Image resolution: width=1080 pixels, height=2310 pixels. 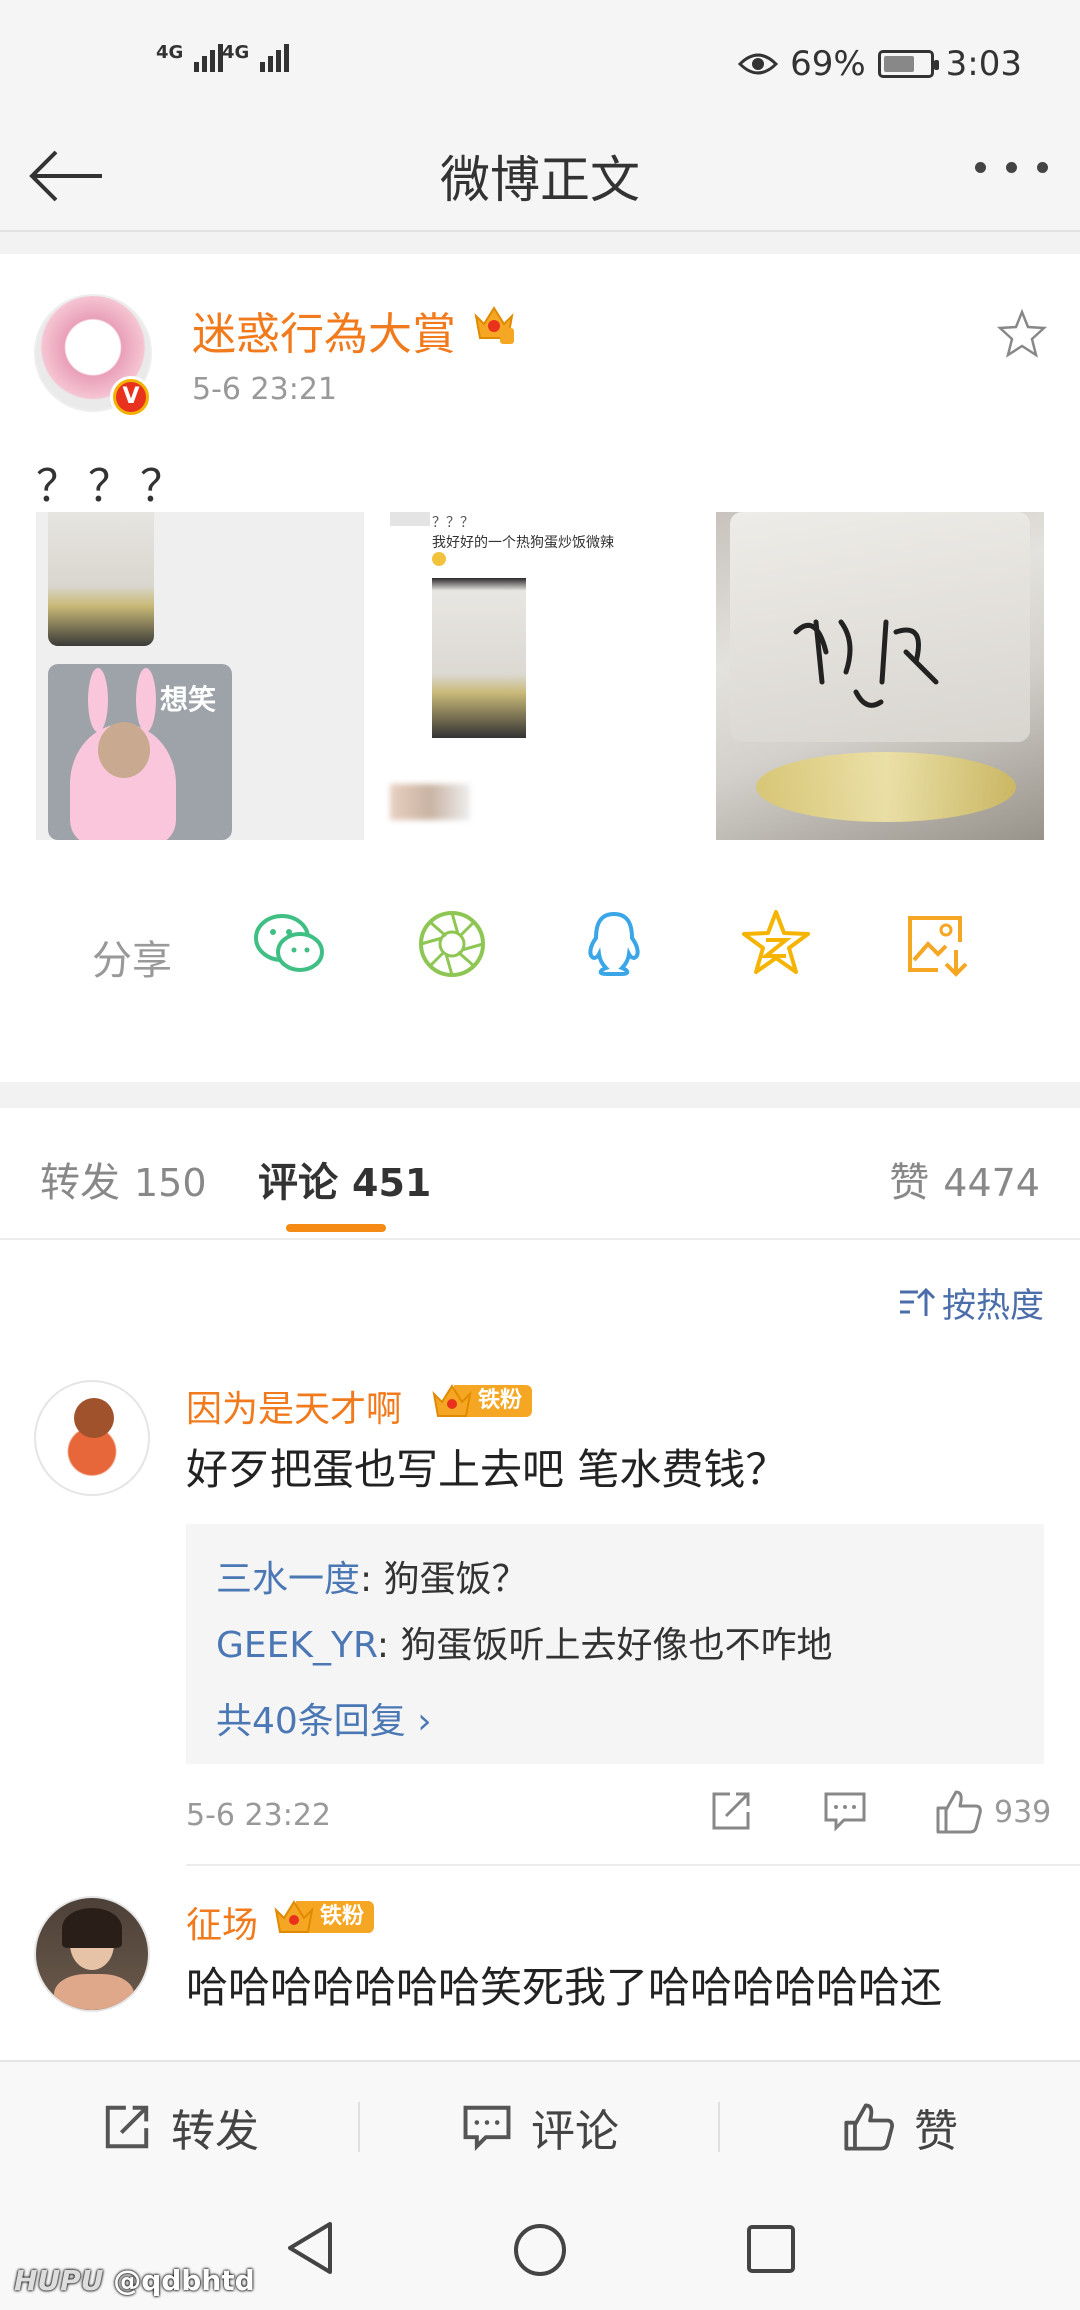 What do you see at coordinates (131, 397) in the screenshot?
I see `verified-badge-icon: V` at bounding box center [131, 397].